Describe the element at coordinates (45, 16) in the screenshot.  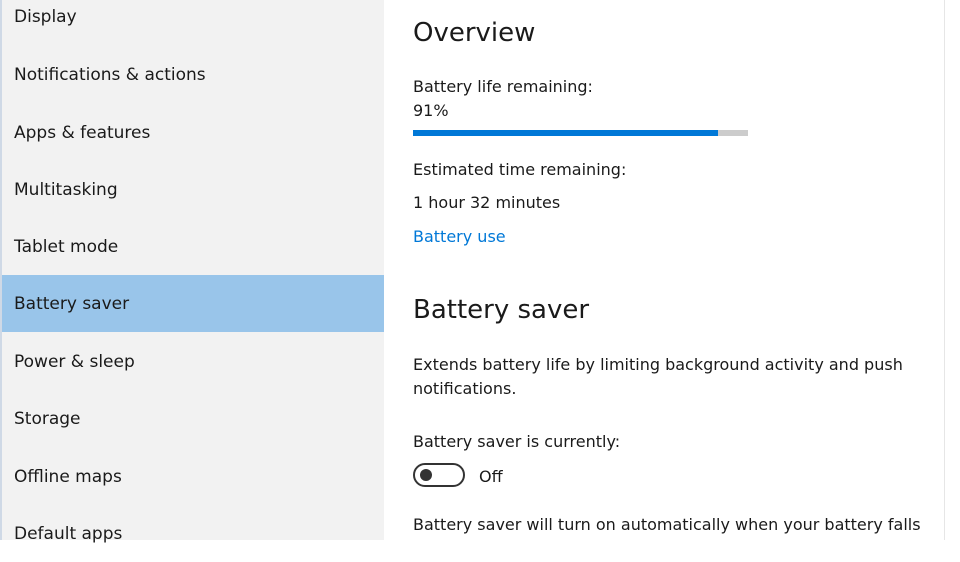
I see `sidebar-item-label: Display` at that location.